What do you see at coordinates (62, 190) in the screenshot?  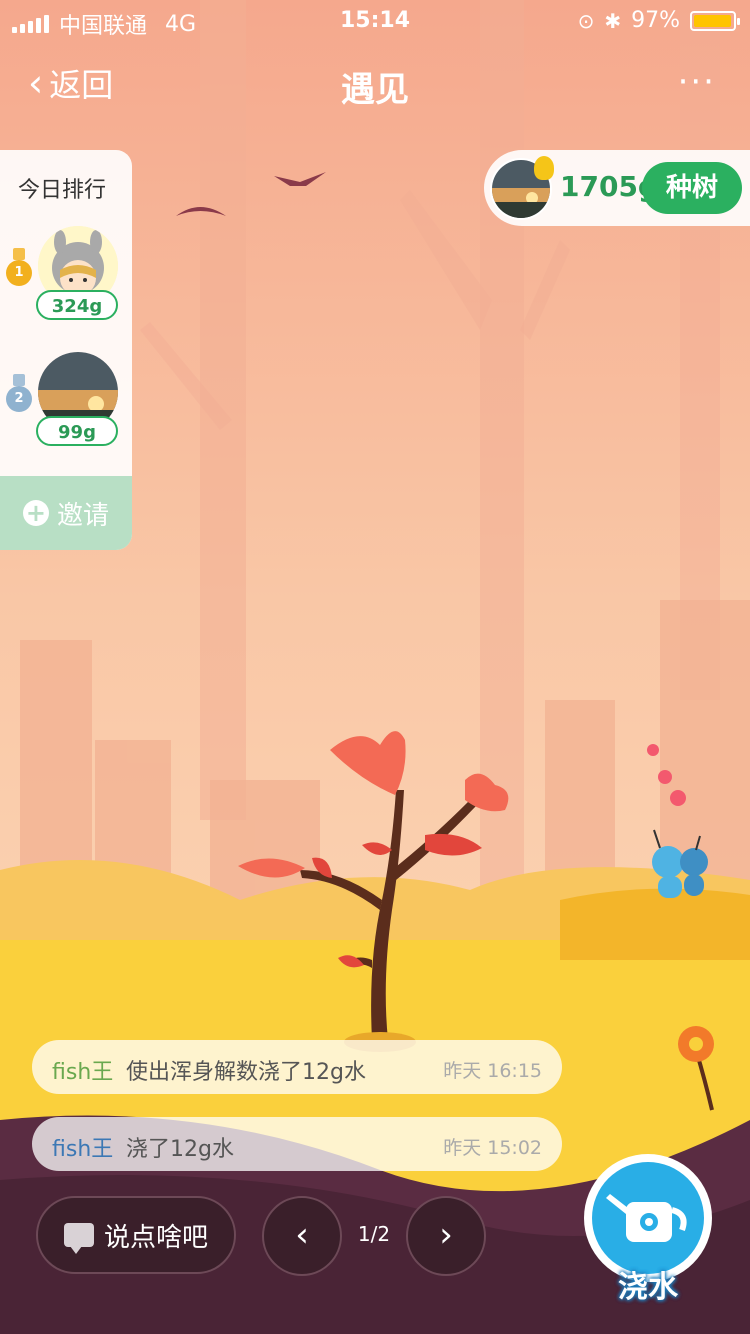 I see `ranking-title: 今日排行` at bounding box center [62, 190].